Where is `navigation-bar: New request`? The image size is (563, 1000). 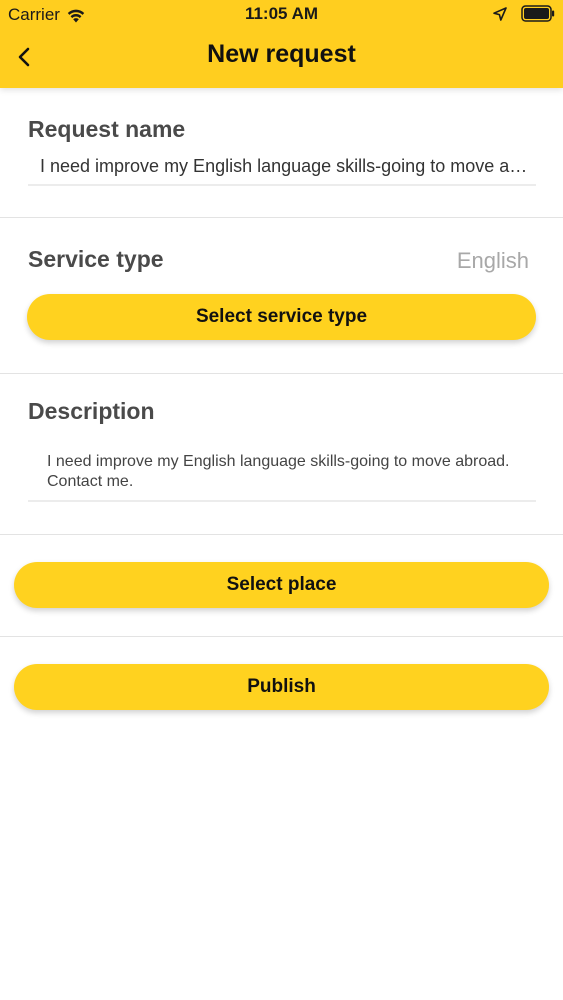
navigation-bar: New request is located at coordinates (281, 57).